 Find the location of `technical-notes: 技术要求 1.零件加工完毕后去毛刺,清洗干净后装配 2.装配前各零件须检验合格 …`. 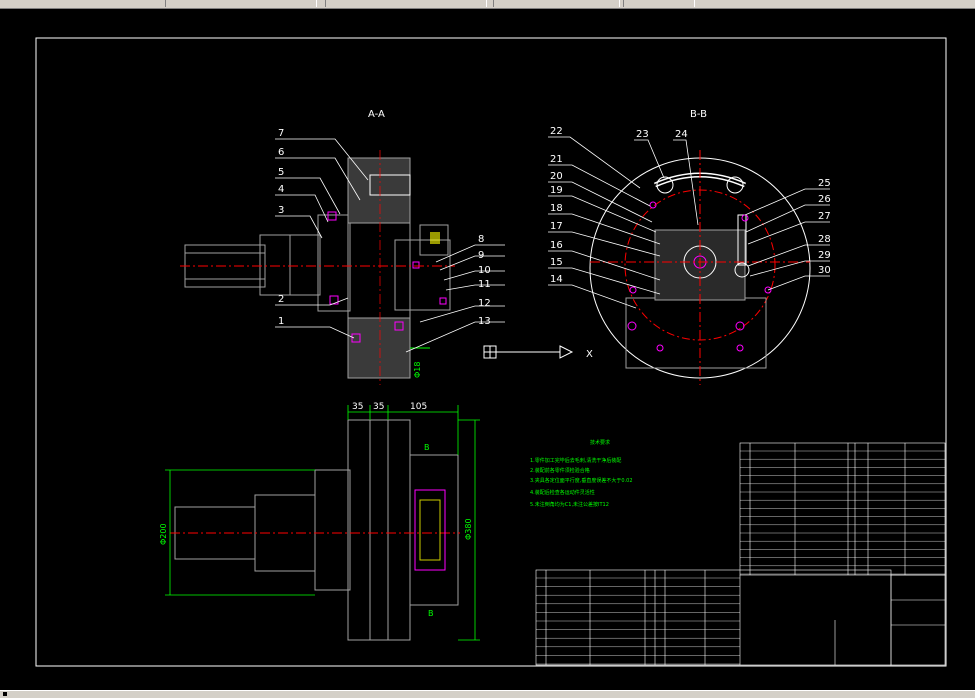

technical-notes: 技术要求 1.零件加工完毕后去毛刺,清洗干净后装配 2.装配前各零件须检验合格 … is located at coordinates (581, 473).